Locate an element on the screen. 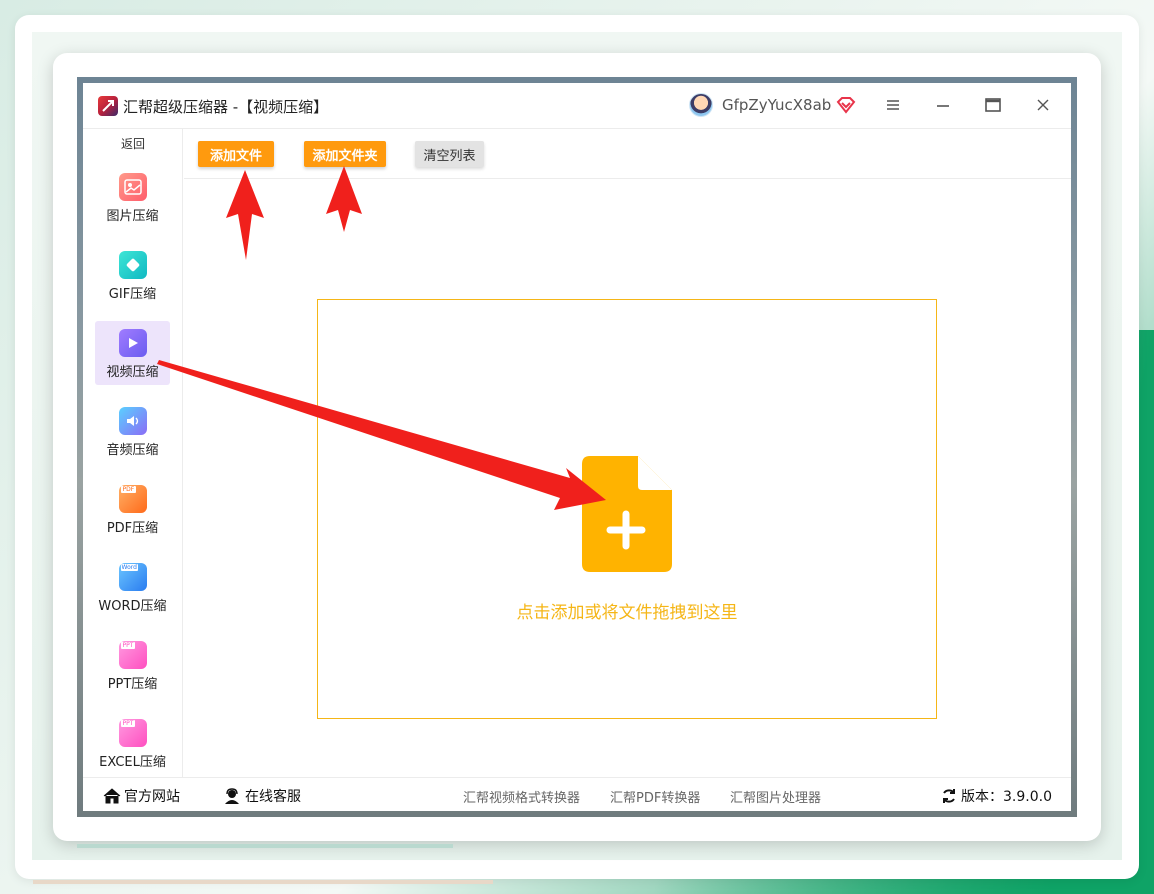  sidebar-item-video: 视频压缩 is located at coordinates (132, 353).